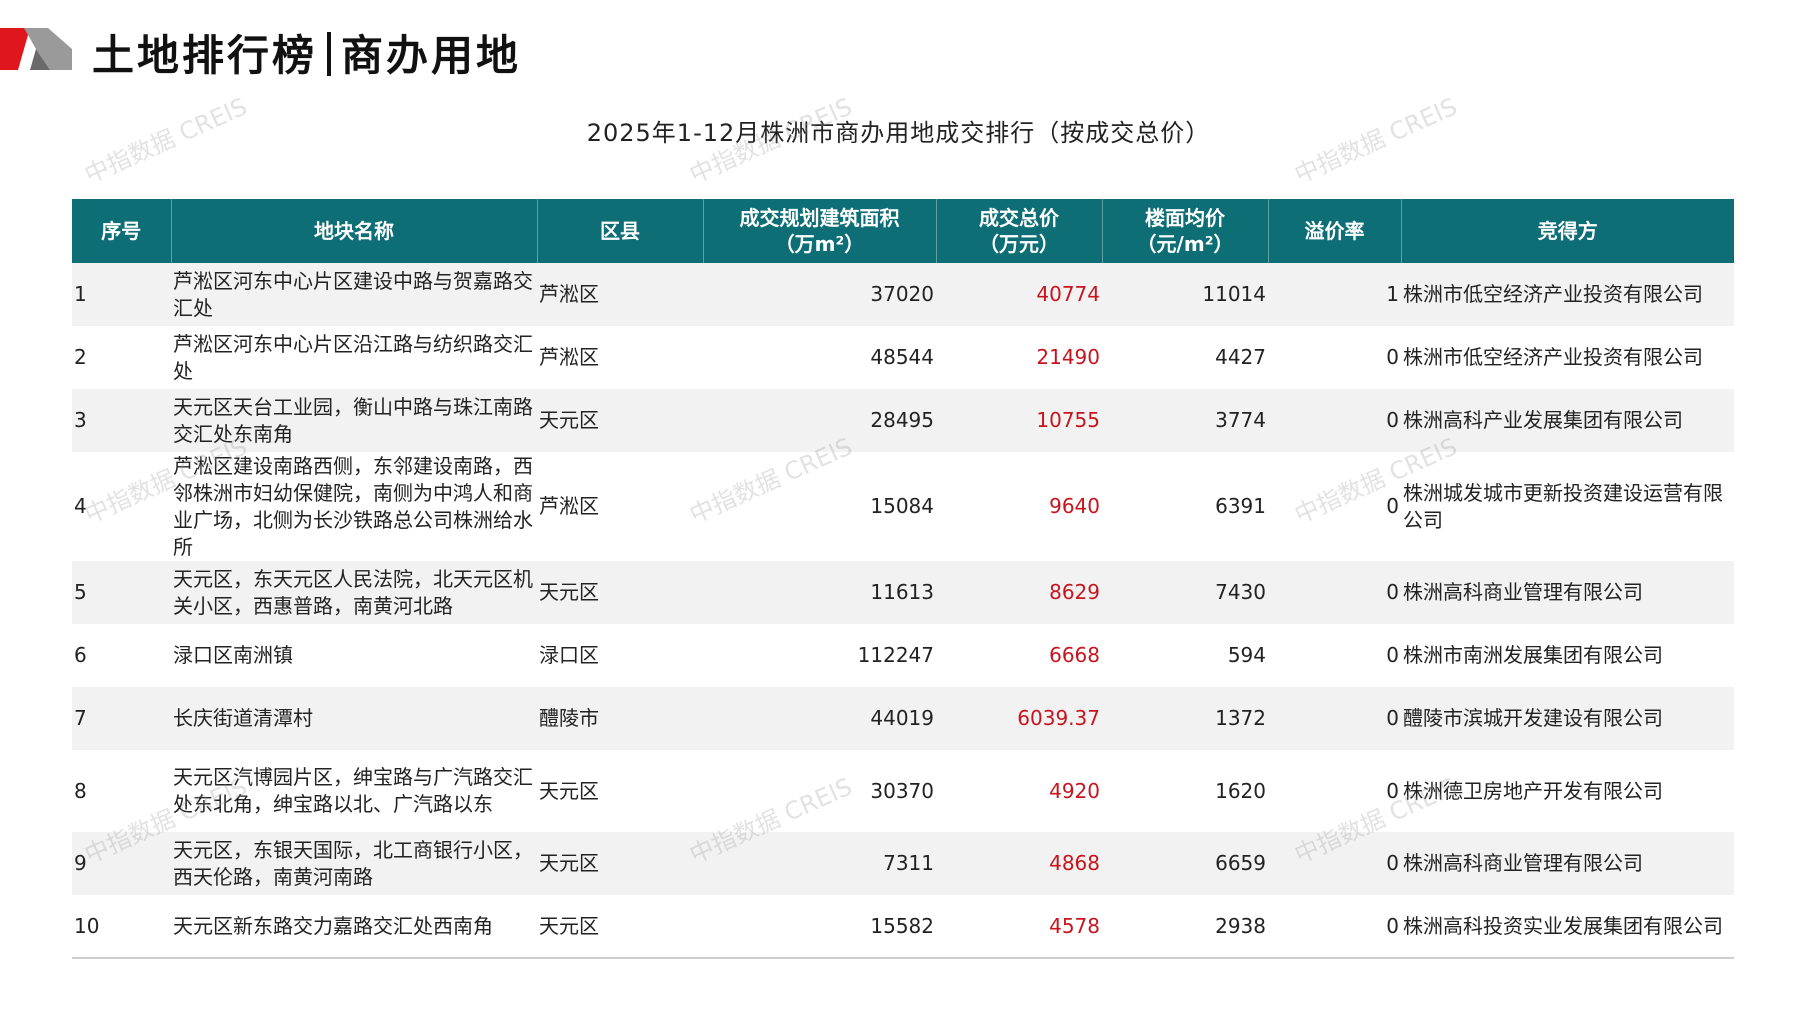  Describe the element at coordinates (1185, 506) in the screenshot. I see `cell-unit-price: 6391` at that location.